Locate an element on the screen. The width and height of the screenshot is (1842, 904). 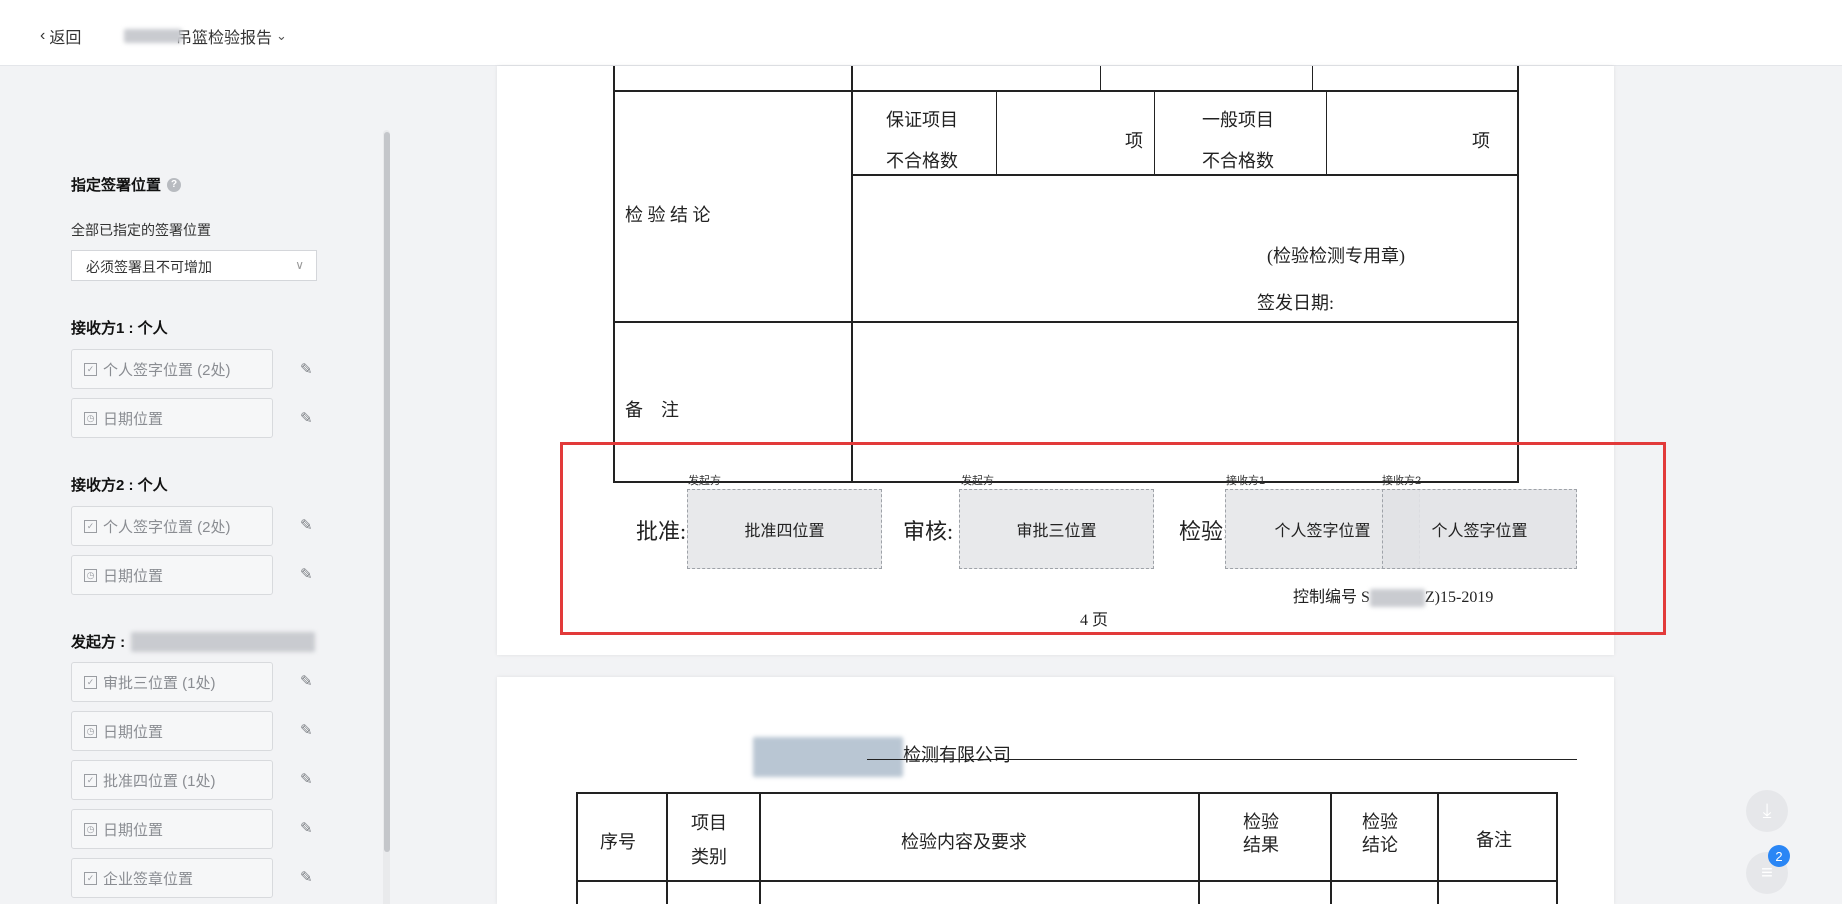
back-label: 返回 is located at coordinates (65, 38).